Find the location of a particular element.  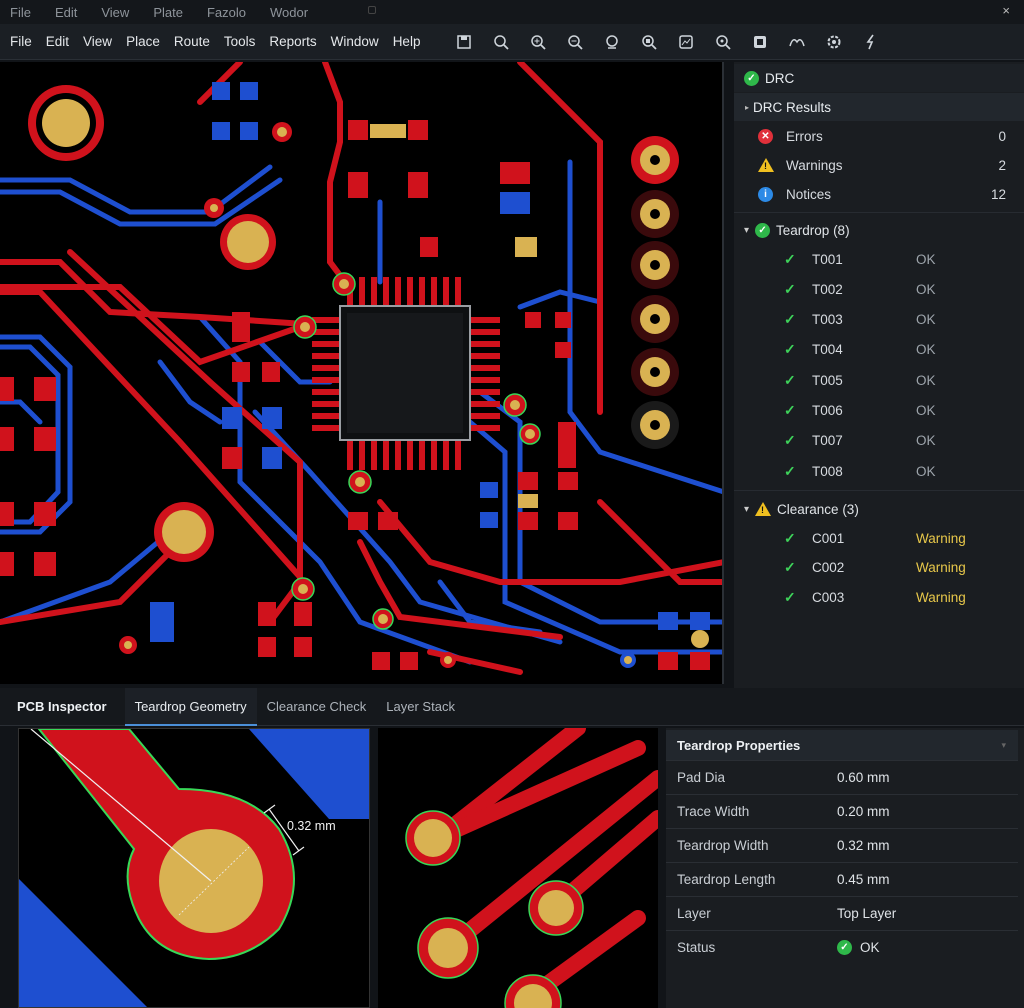

teardrop-item: ✓ T008 OK is located at coordinates (879, 471).